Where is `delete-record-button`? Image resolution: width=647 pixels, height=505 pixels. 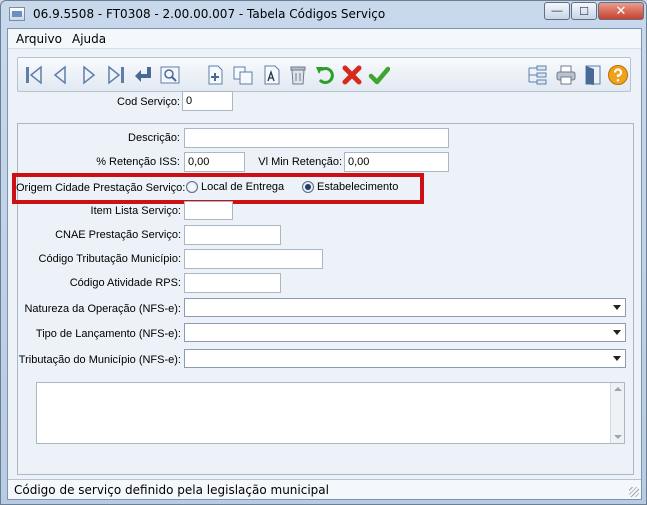
delete-record-button is located at coordinates (298, 75).